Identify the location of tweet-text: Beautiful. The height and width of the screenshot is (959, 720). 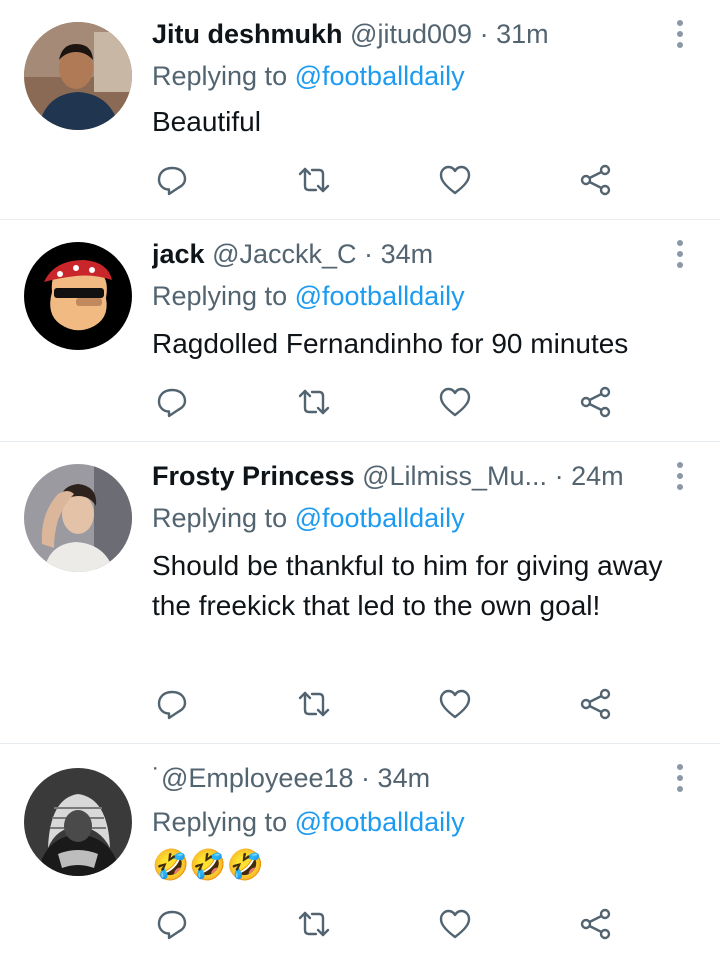
(206, 121).